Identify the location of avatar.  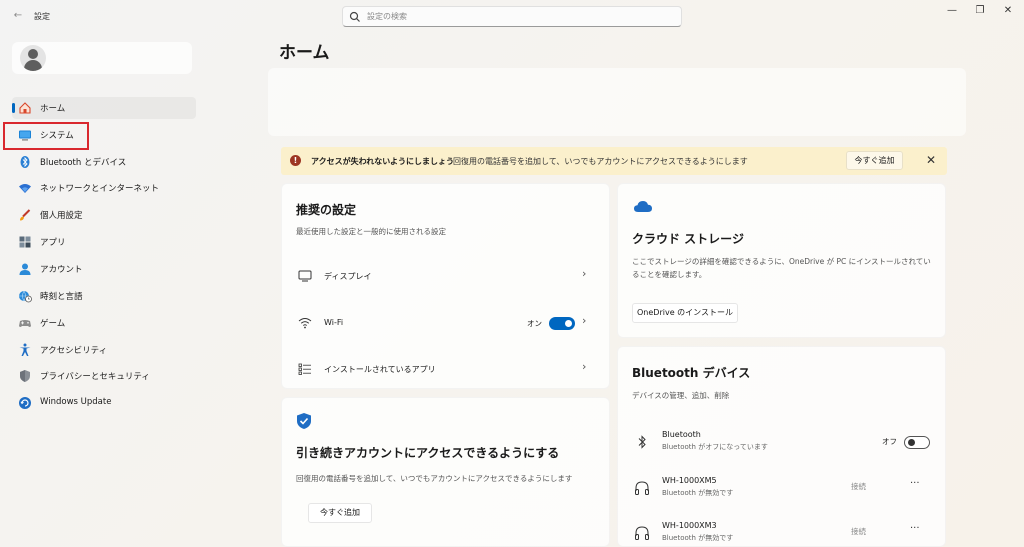
(33, 58).